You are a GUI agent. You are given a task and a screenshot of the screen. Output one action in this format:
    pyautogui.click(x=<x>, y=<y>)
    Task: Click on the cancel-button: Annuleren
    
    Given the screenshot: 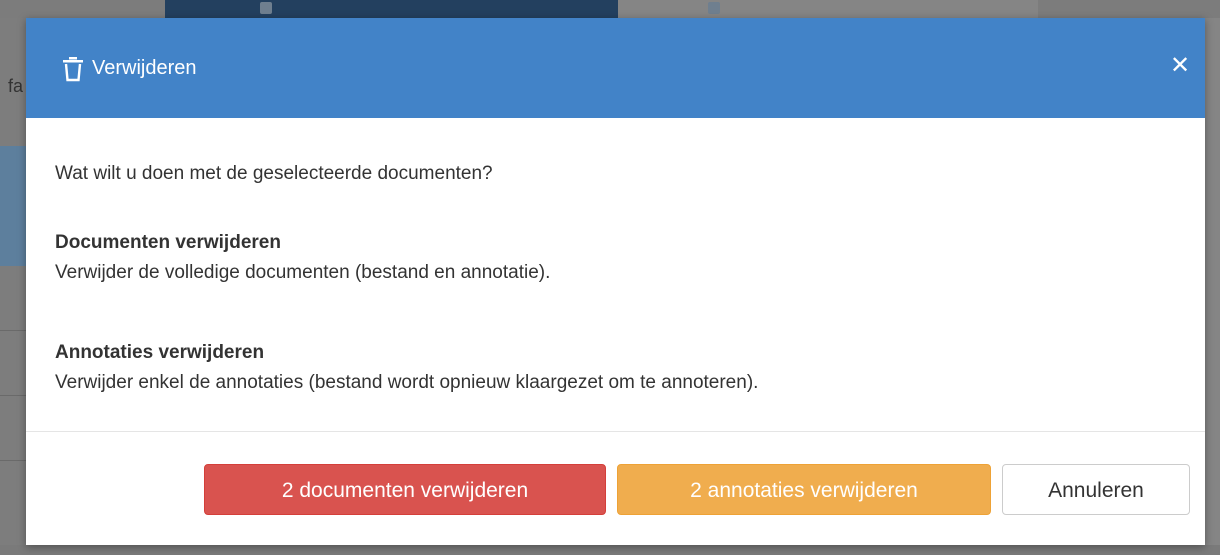 What is the action you would take?
    pyautogui.click(x=1096, y=489)
    